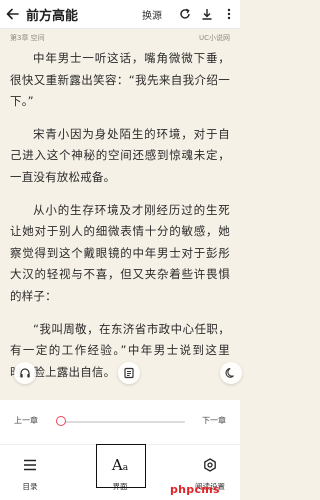  I want to click on download-button, so click(207, 14).